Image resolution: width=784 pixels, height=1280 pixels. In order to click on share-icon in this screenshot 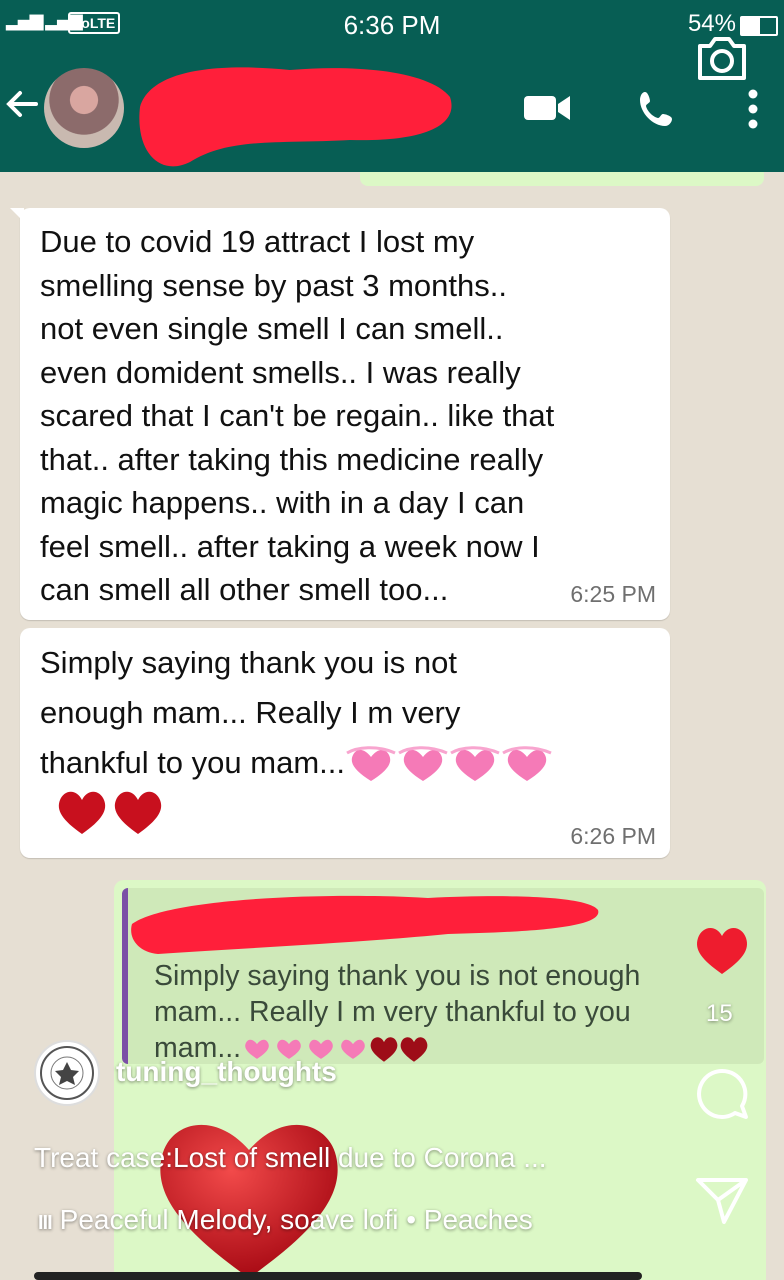, I will do `click(722, 1200)`.